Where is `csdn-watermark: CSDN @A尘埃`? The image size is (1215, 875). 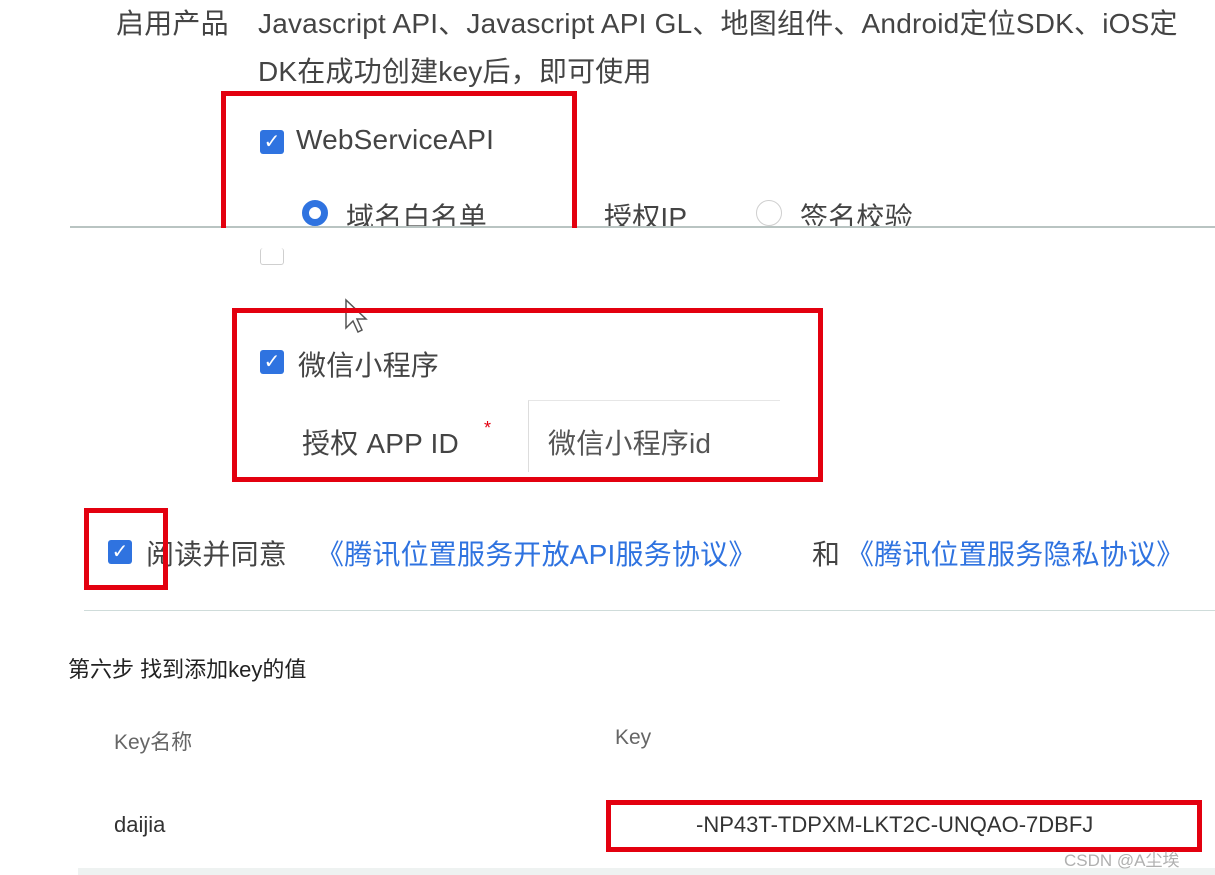
csdn-watermark: CSDN @A尘埃 is located at coordinates (1122, 860).